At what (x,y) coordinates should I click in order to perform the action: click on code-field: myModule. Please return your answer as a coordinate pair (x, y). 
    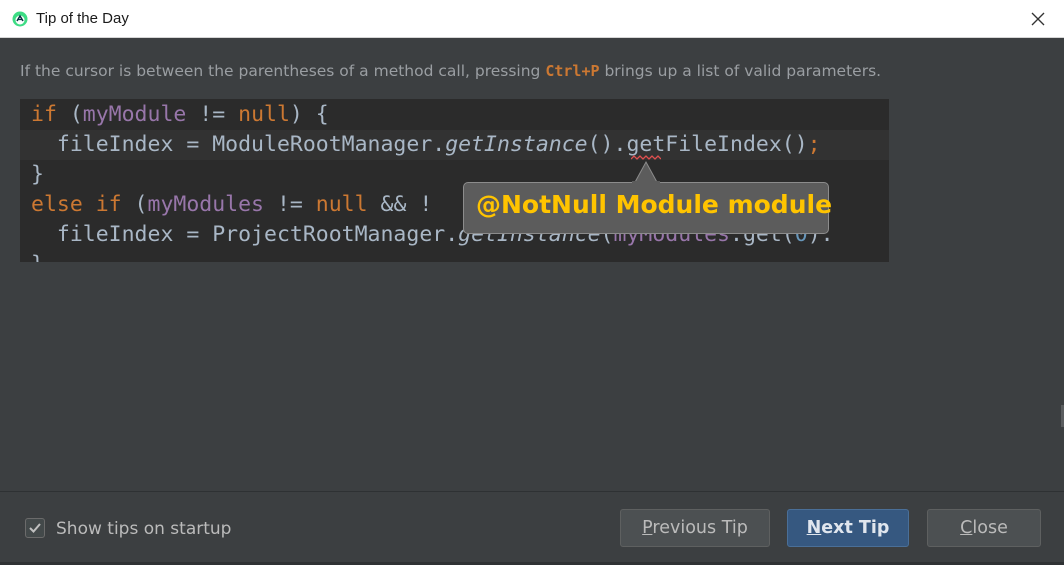
    Looking at the image, I should click on (134, 114).